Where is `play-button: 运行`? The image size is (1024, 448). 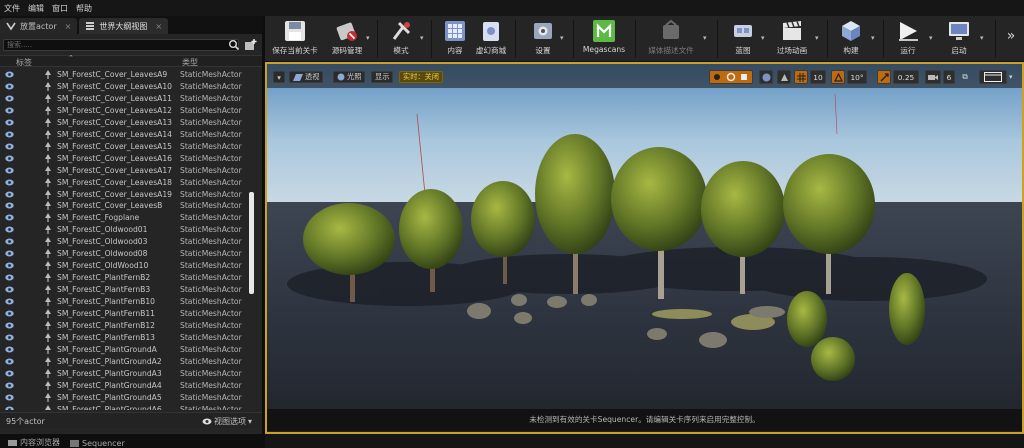 play-button: 运行 is located at coordinates (908, 39).